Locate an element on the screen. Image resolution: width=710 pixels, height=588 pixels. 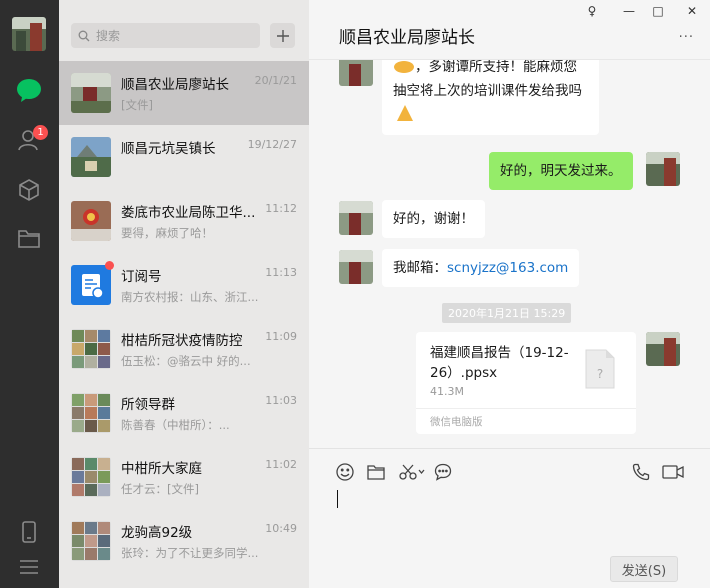
conversation-time: 11:12 is located at coordinates (281, 208).